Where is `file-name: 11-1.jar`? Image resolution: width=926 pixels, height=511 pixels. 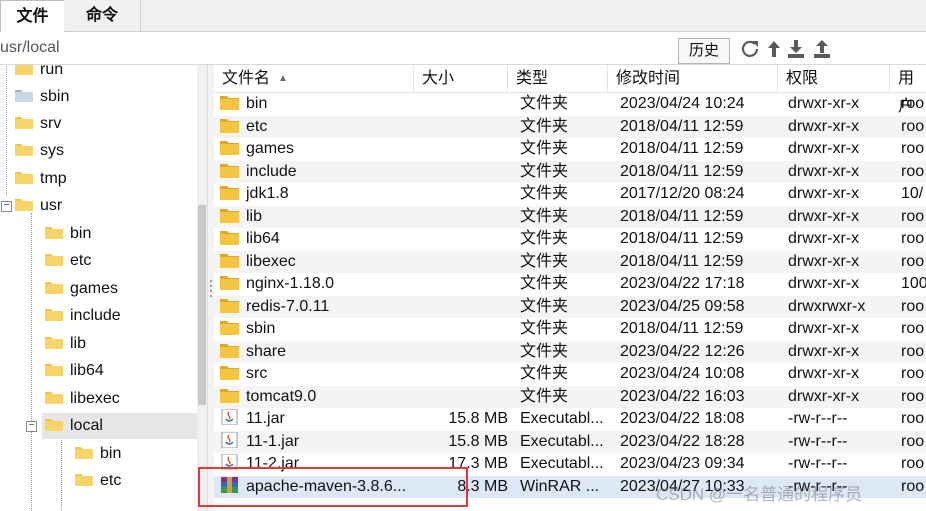
file-name: 11-1.jar is located at coordinates (273, 441).